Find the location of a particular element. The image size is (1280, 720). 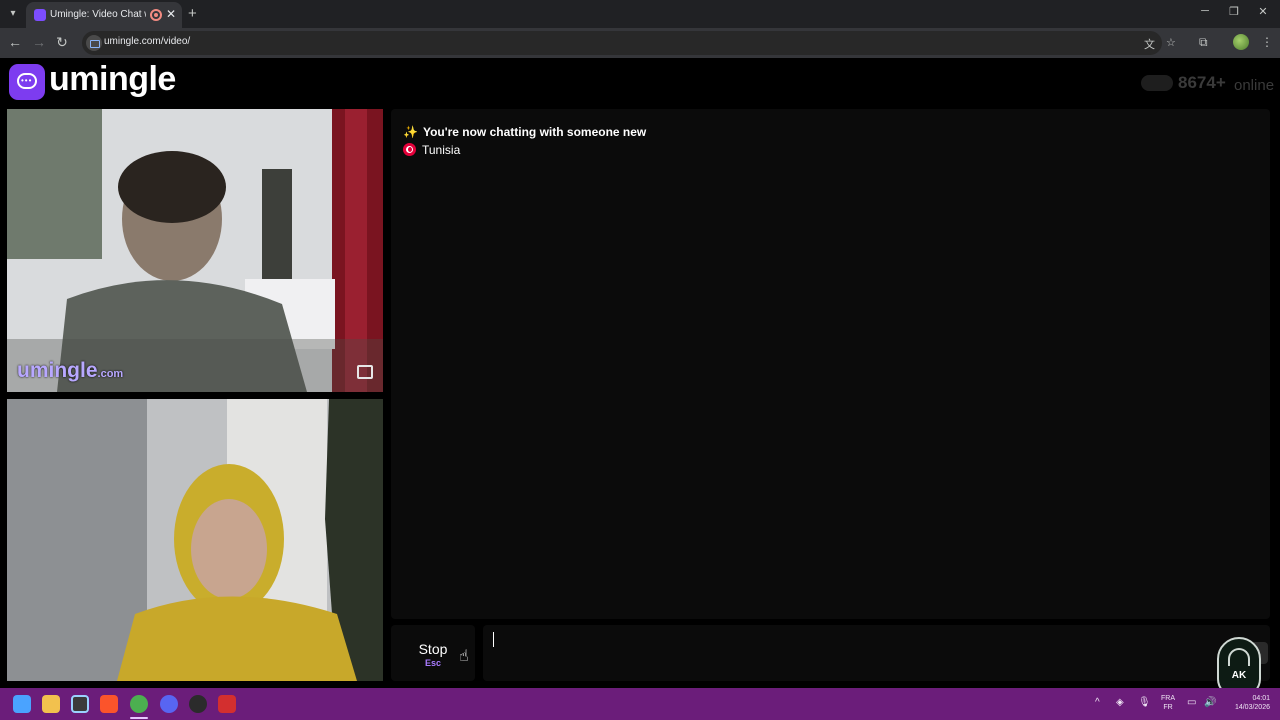

back-arrow-icon: ← is located at coordinates (15, 42).